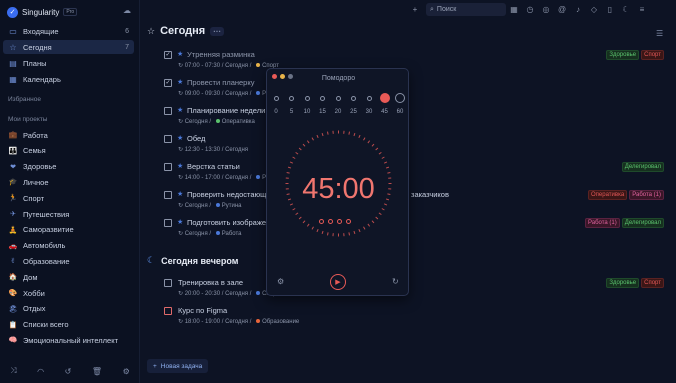 This screenshot has height=383, width=676. Describe the element at coordinates (226, 110) in the screenshot. I see `task-name: Планирование недели` at that location.